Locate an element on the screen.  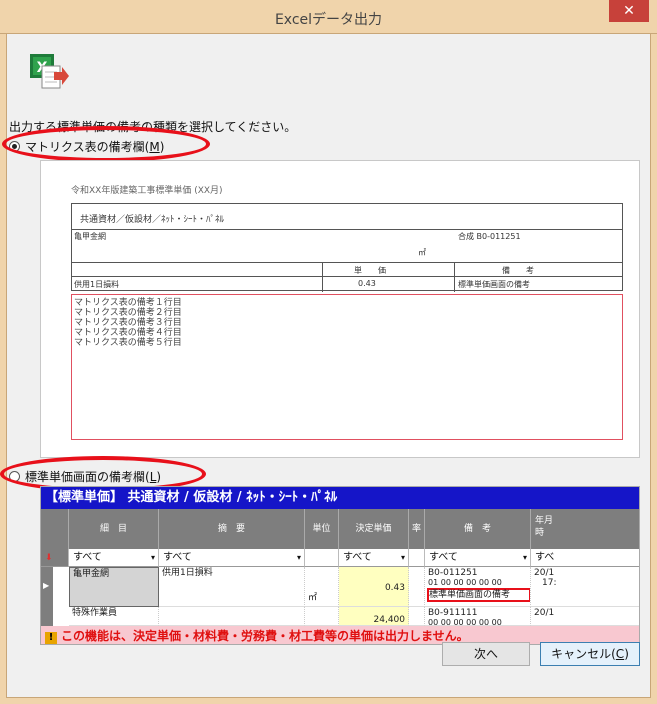
matrix-row-remark: 標準単価画面の備考 is located at coordinates (494, 284).